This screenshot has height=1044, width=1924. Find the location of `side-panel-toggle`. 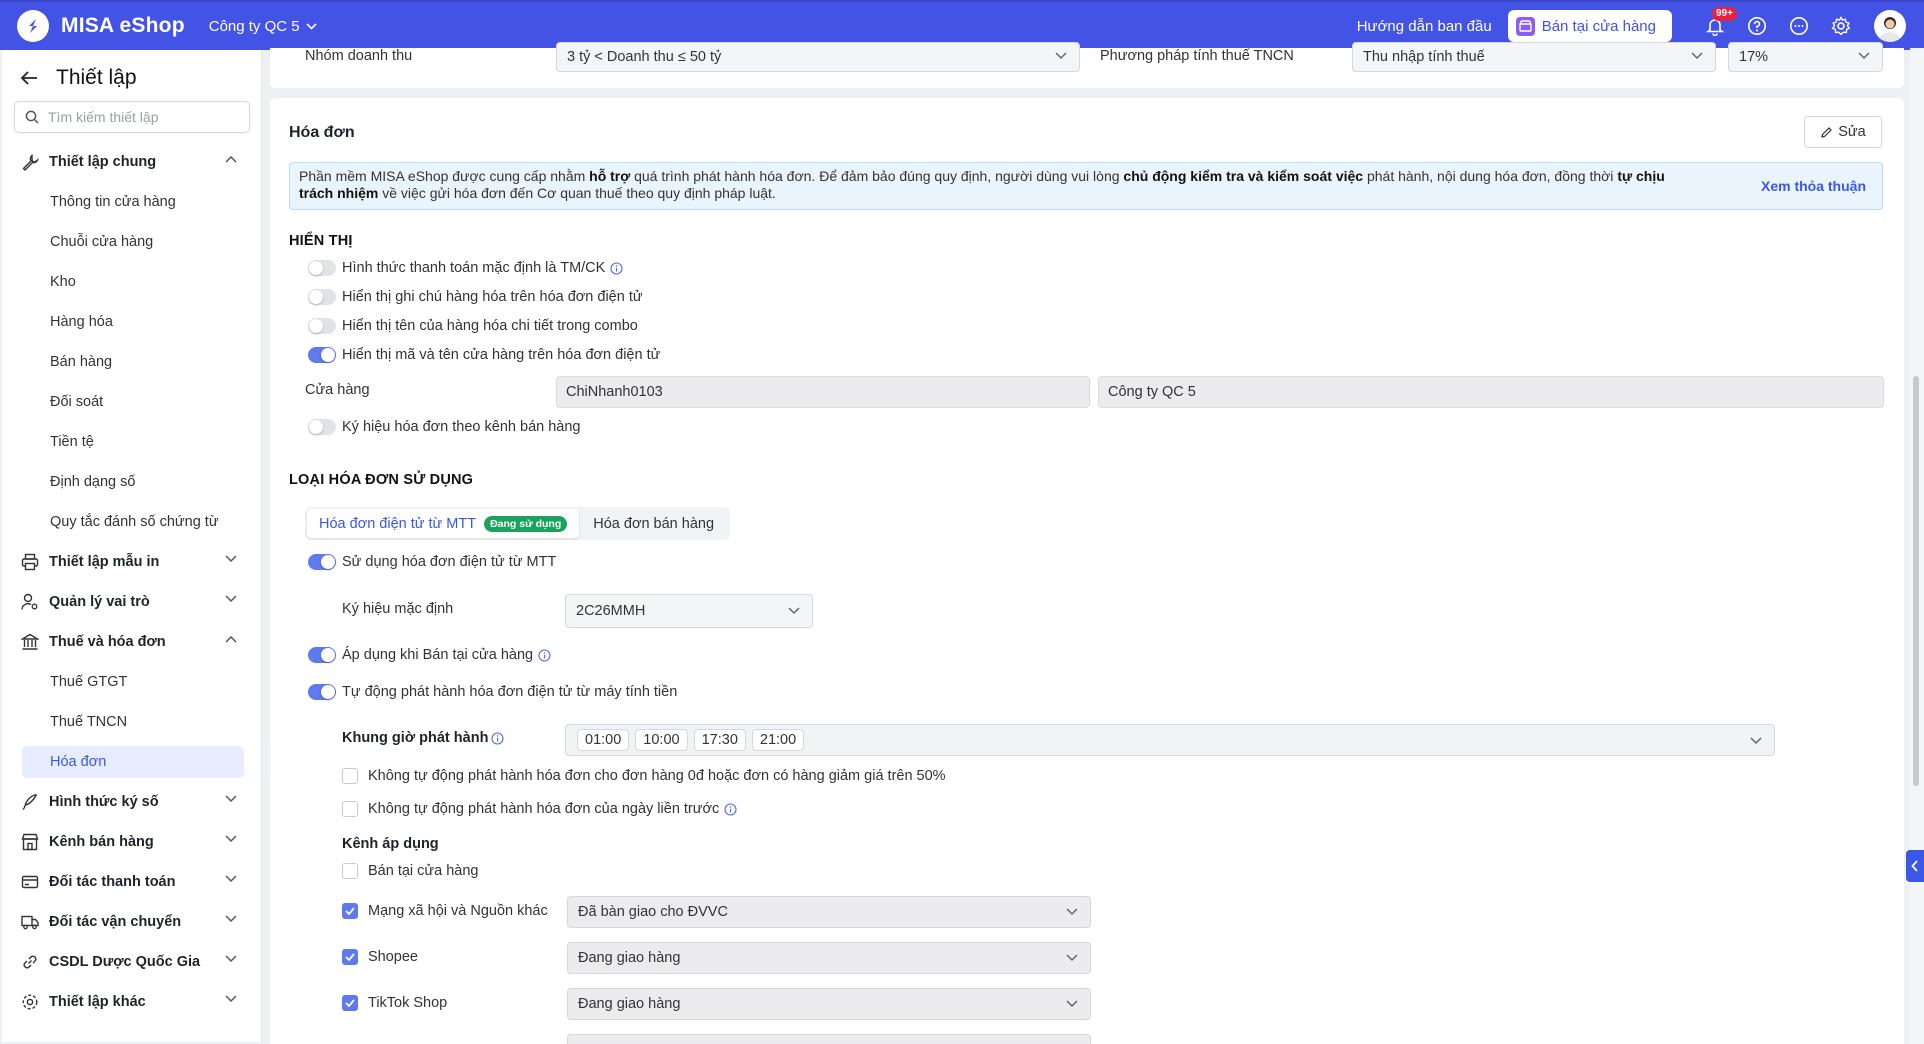

side-panel-toggle is located at coordinates (1915, 866).